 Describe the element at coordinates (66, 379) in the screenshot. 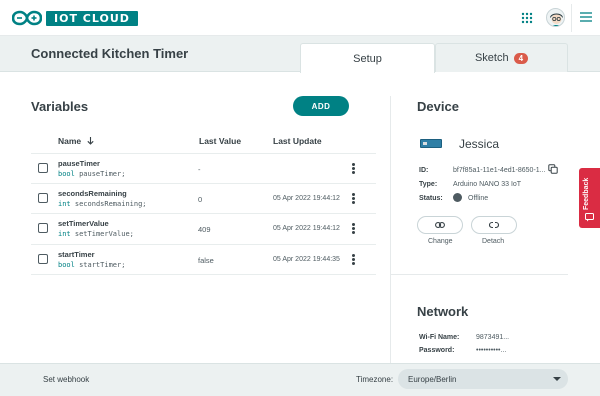

I see `set-webhook-link: Set webhook` at that location.